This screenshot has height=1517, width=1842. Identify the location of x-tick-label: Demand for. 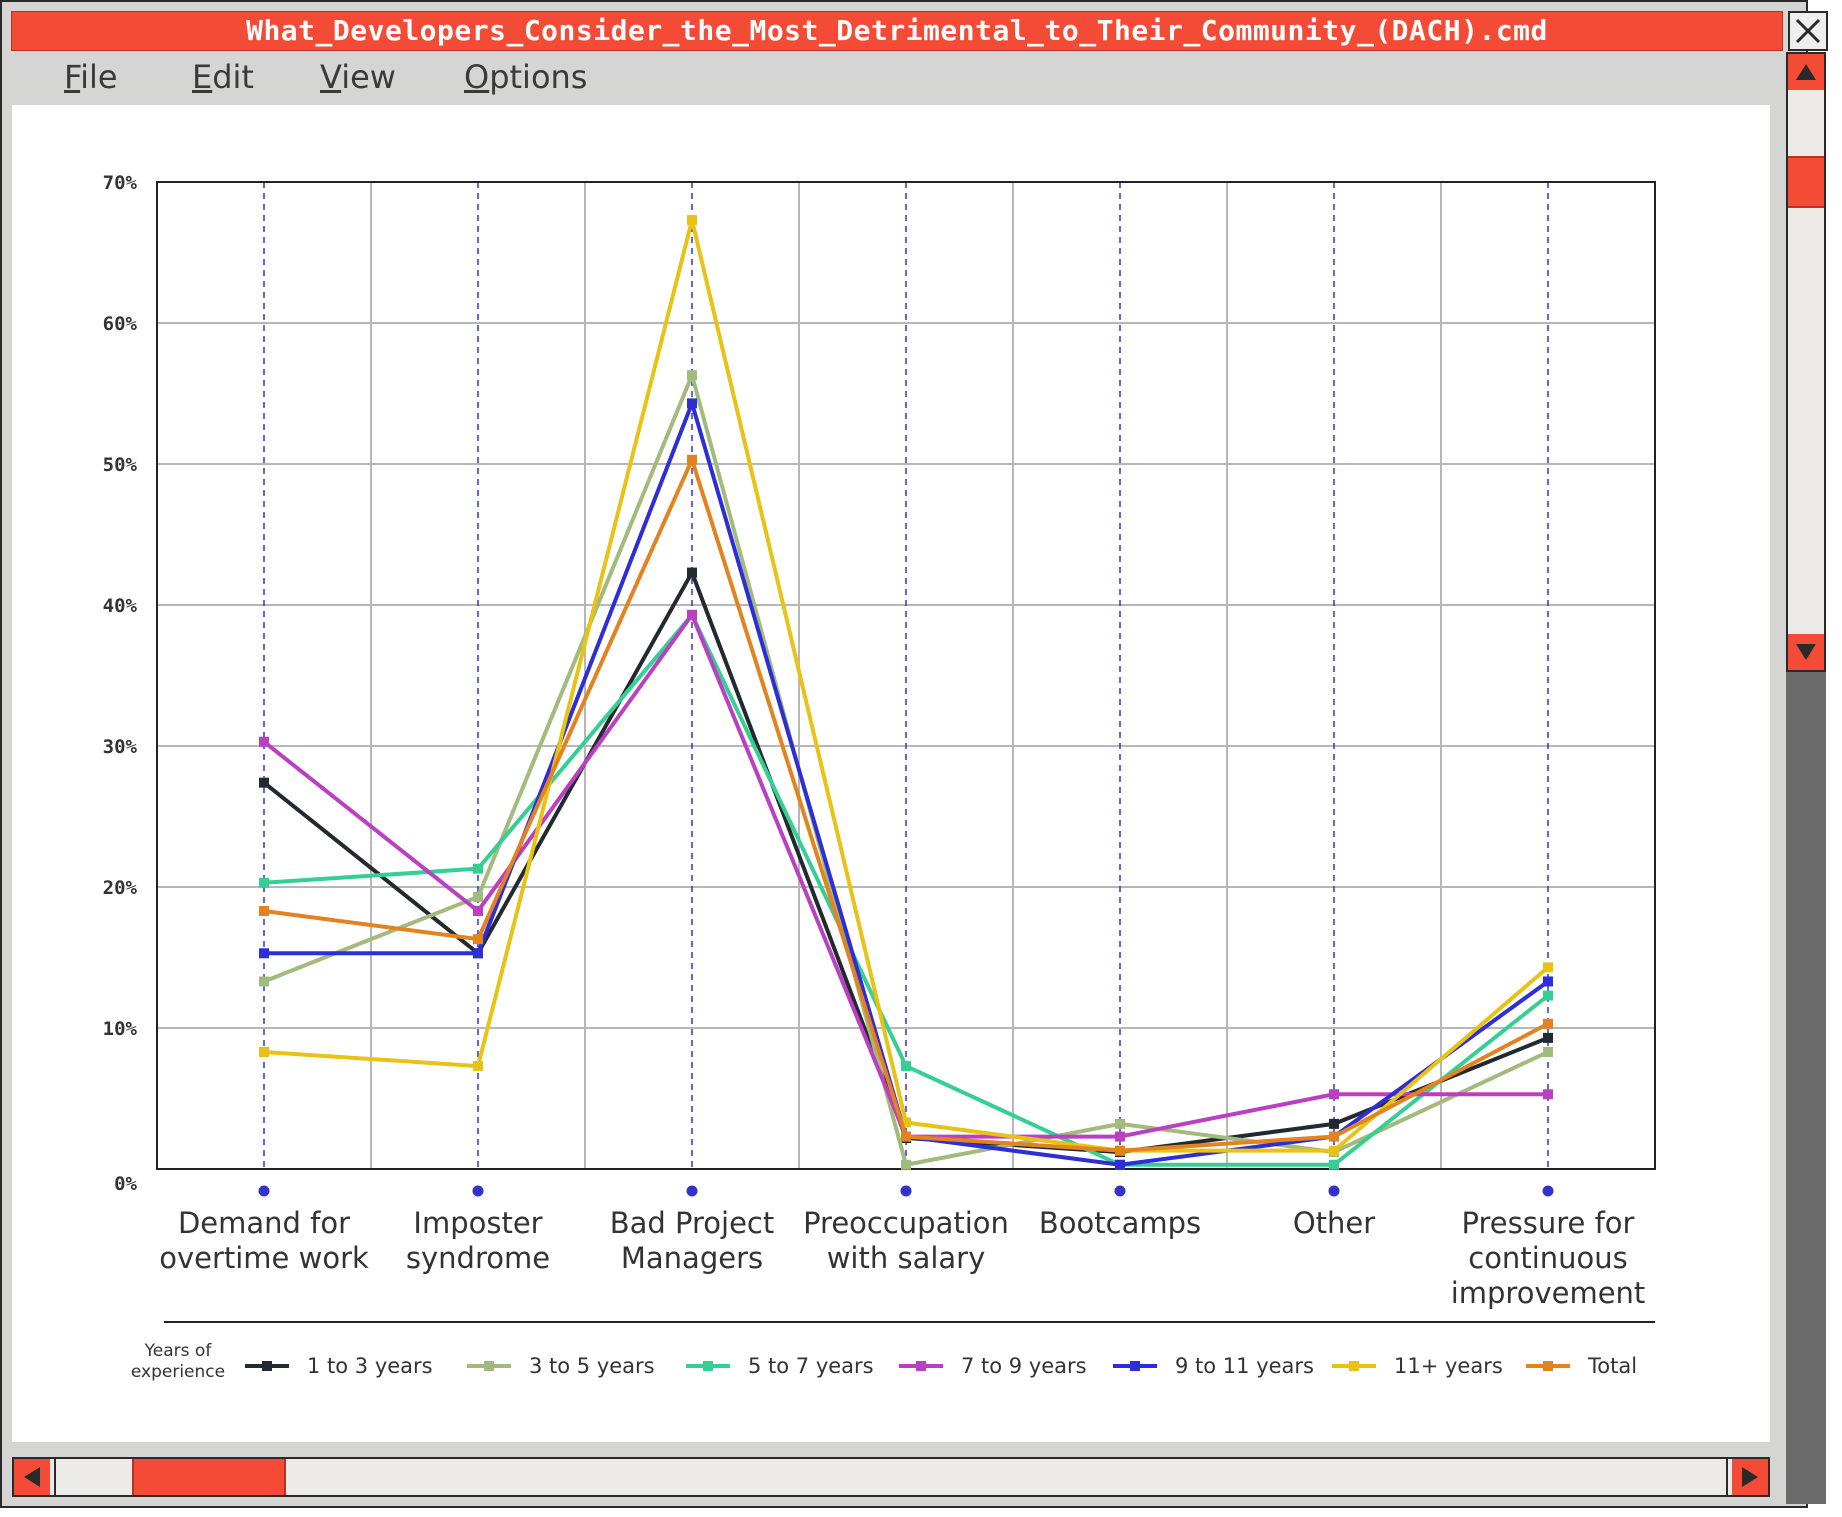
(264, 1223).